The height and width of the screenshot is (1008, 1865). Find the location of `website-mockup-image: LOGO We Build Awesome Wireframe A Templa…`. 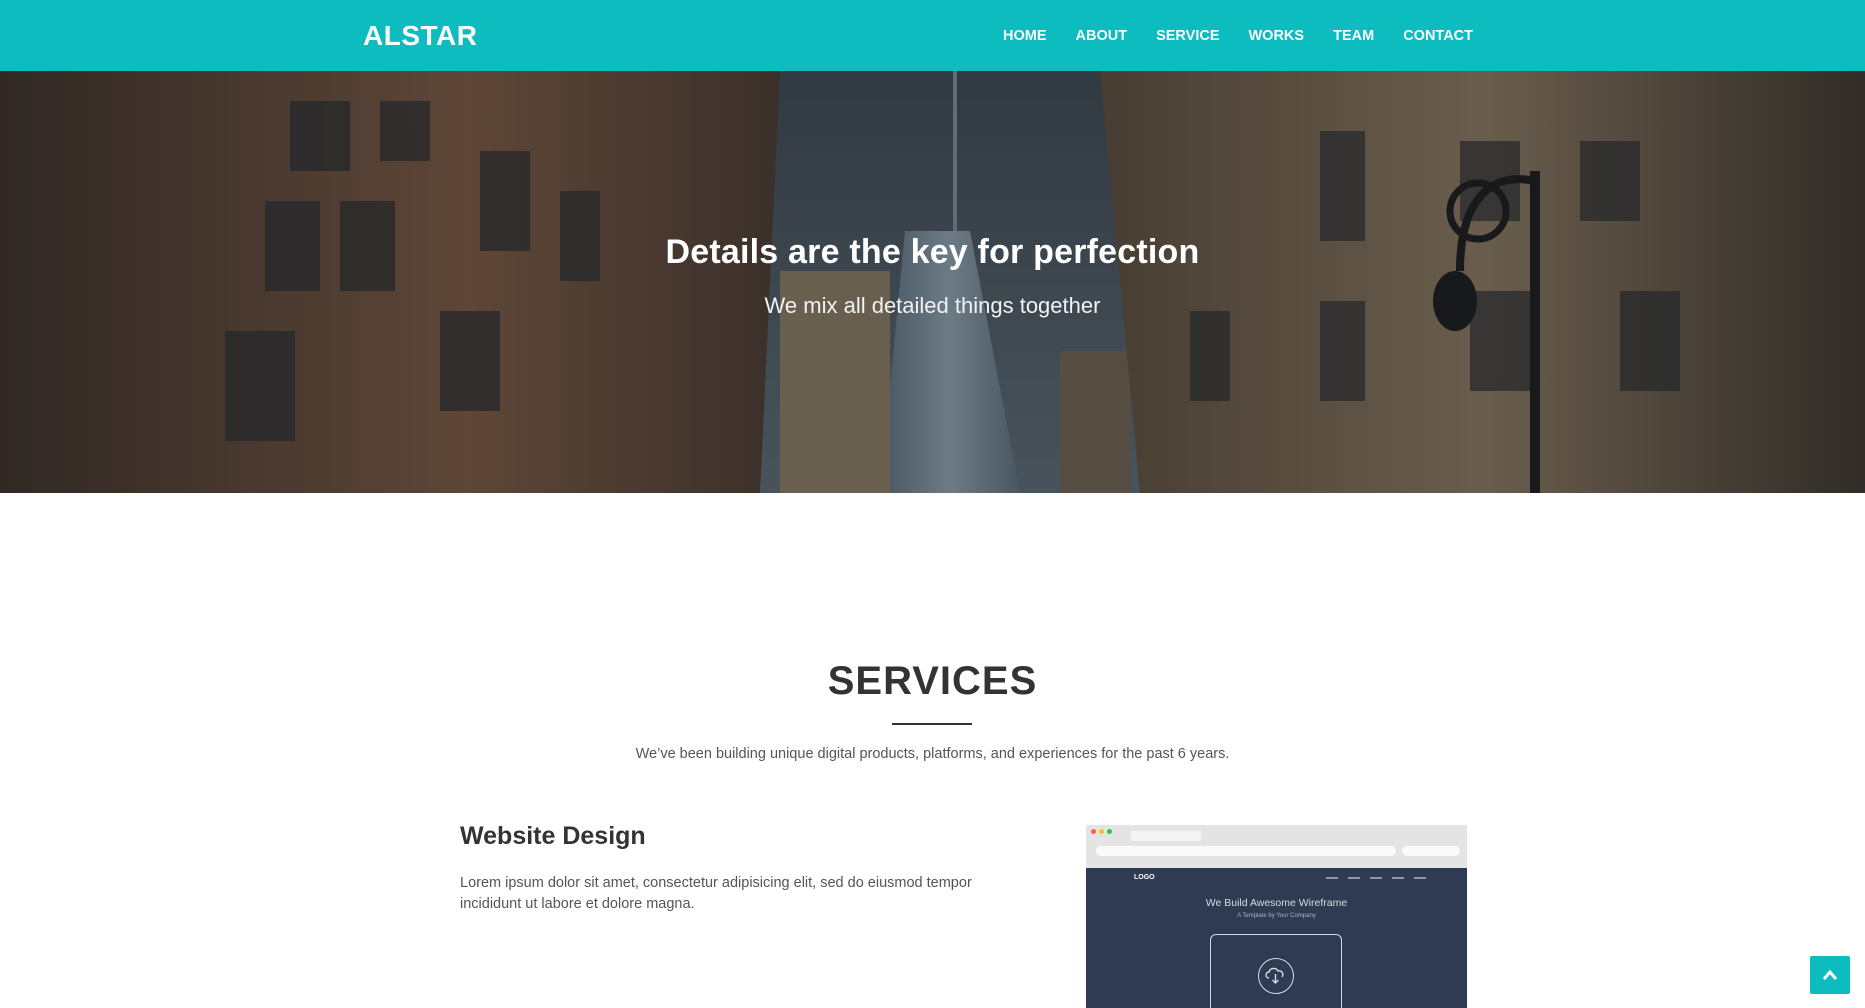

website-mockup-image: LOGO We Build Awesome Wireframe A Templa… is located at coordinates (1276, 916).